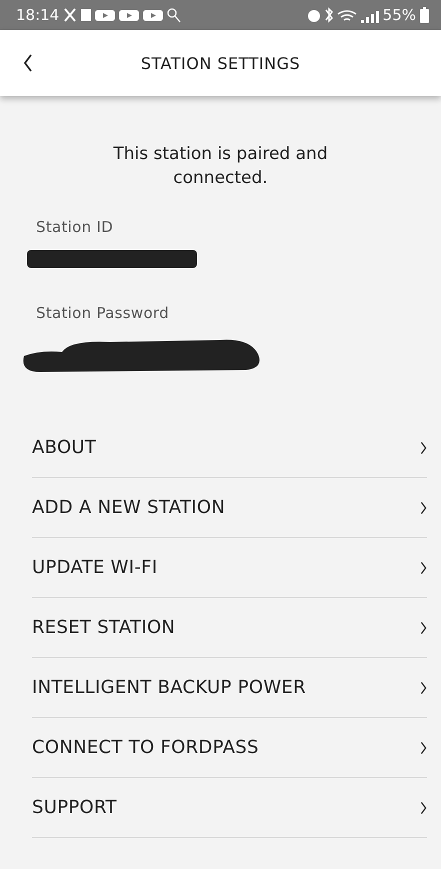  What do you see at coordinates (104, 627) in the screenshot?
I see `menu-item-label: RESET STATION` at bounding box center [104, 627].